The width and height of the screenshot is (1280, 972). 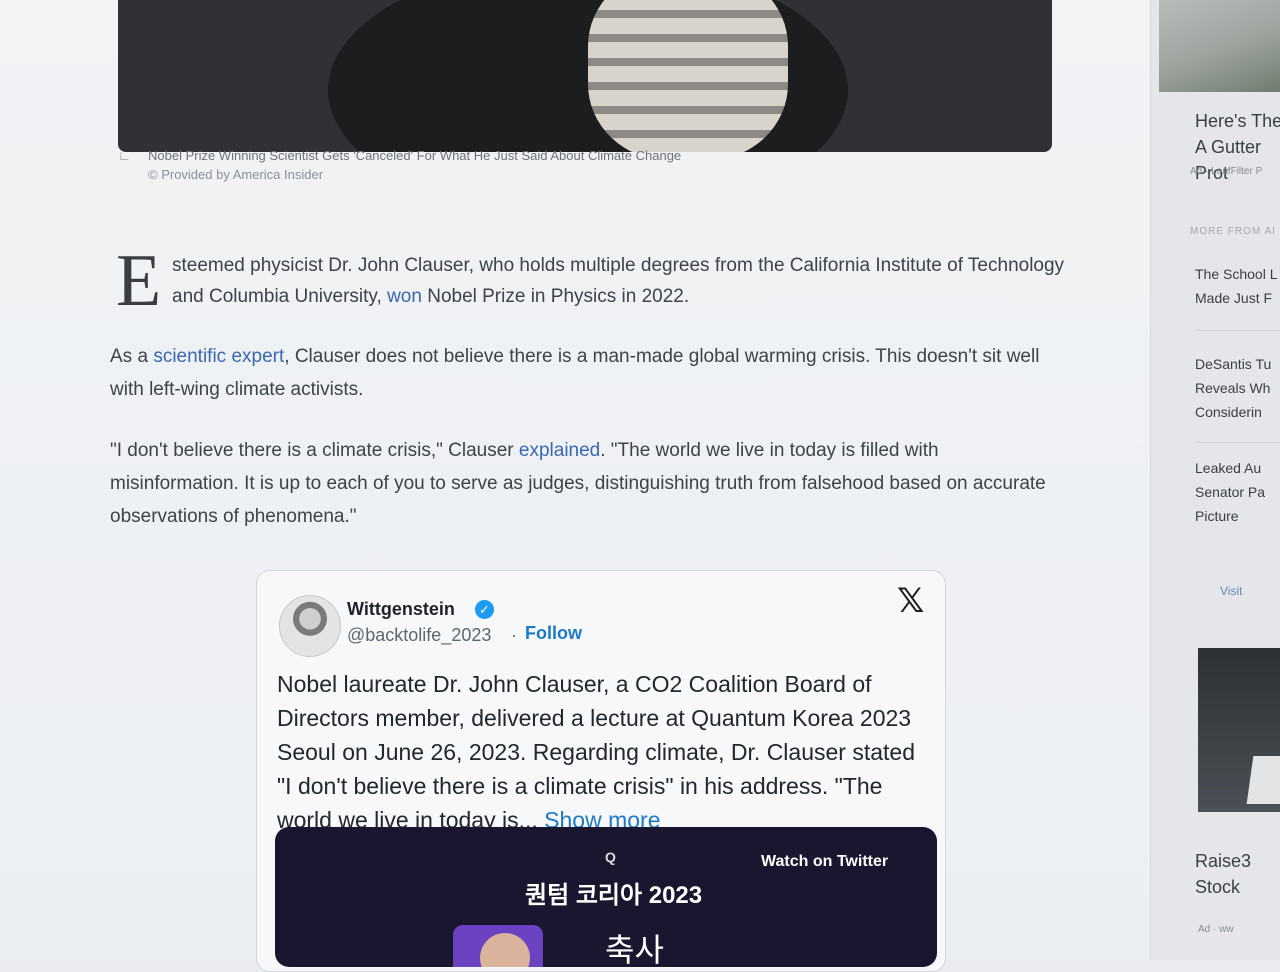 I want to click on video-subtitle: 축사, so click(x=634, y=949).